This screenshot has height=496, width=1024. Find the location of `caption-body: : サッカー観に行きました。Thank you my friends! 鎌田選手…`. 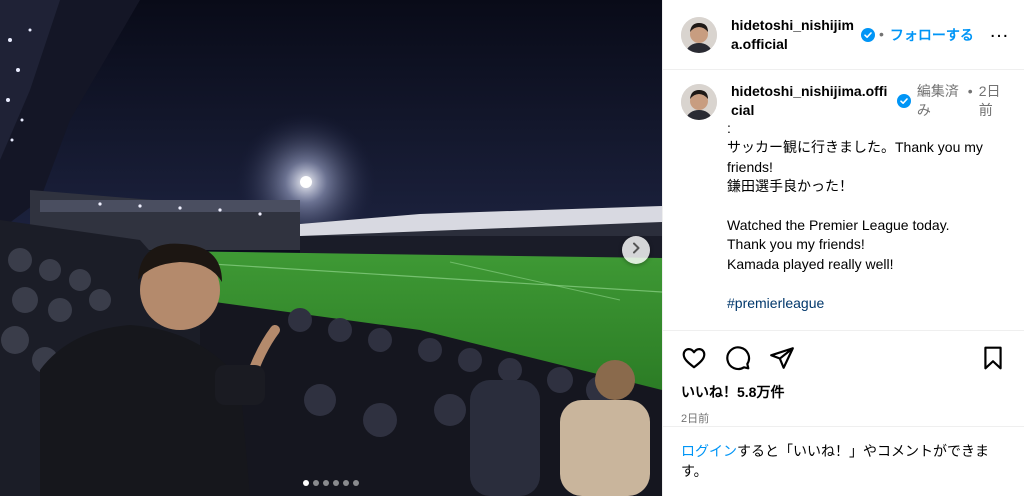

caption-body: : サッカー観に行きました。Thank you my friends! 鎌田選手… is located at coordinates (855, 196).